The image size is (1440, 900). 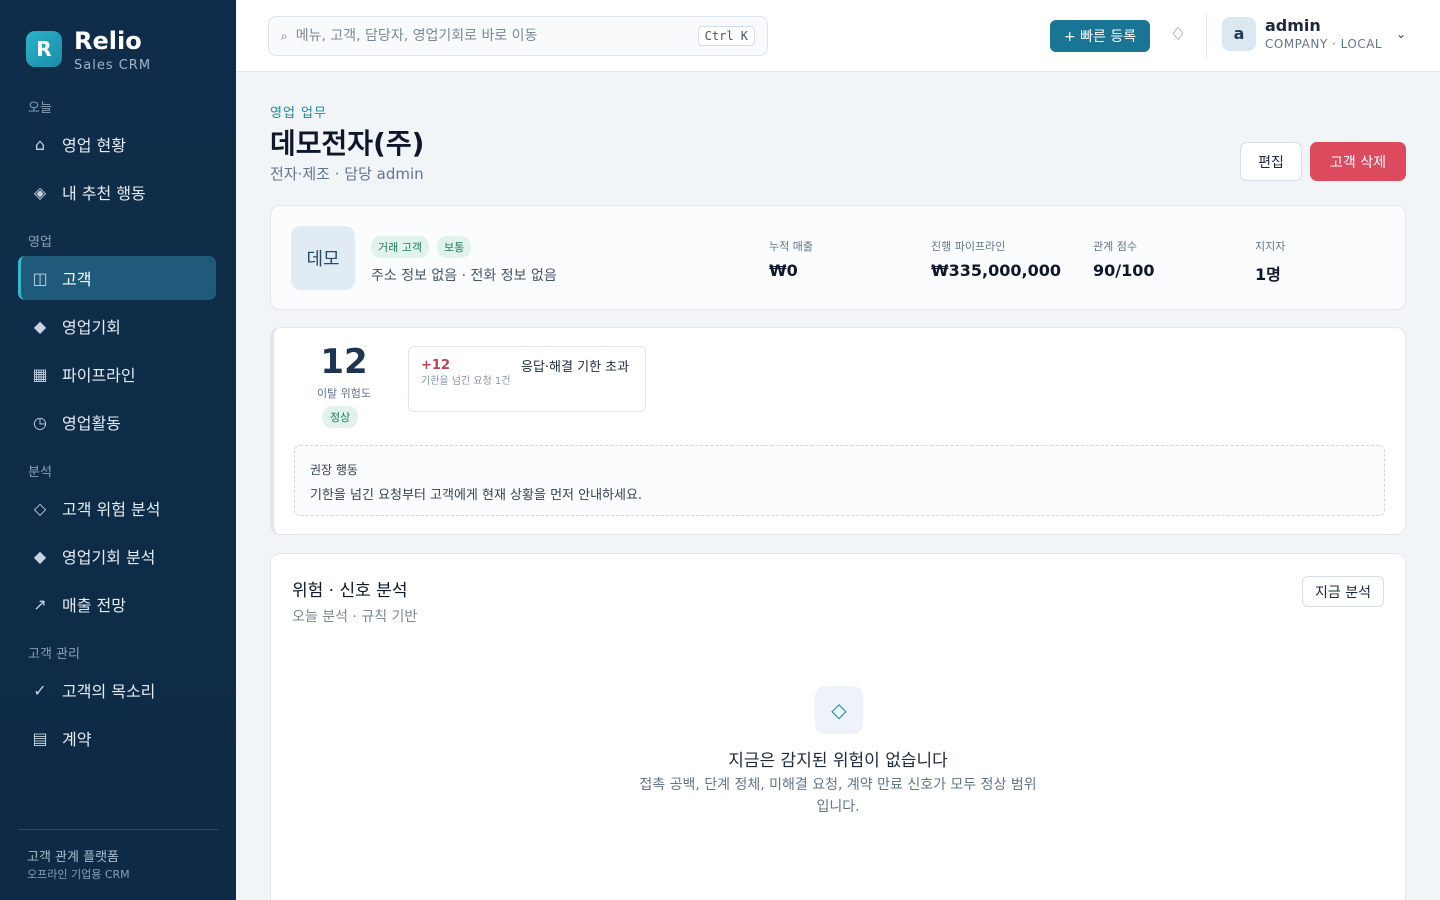 What do you see at coordinates (791, 259) in the screenshot?
I see `stat-cumulative-revenue: 누적 매출 ₩0` at bounding box center [791, 259].